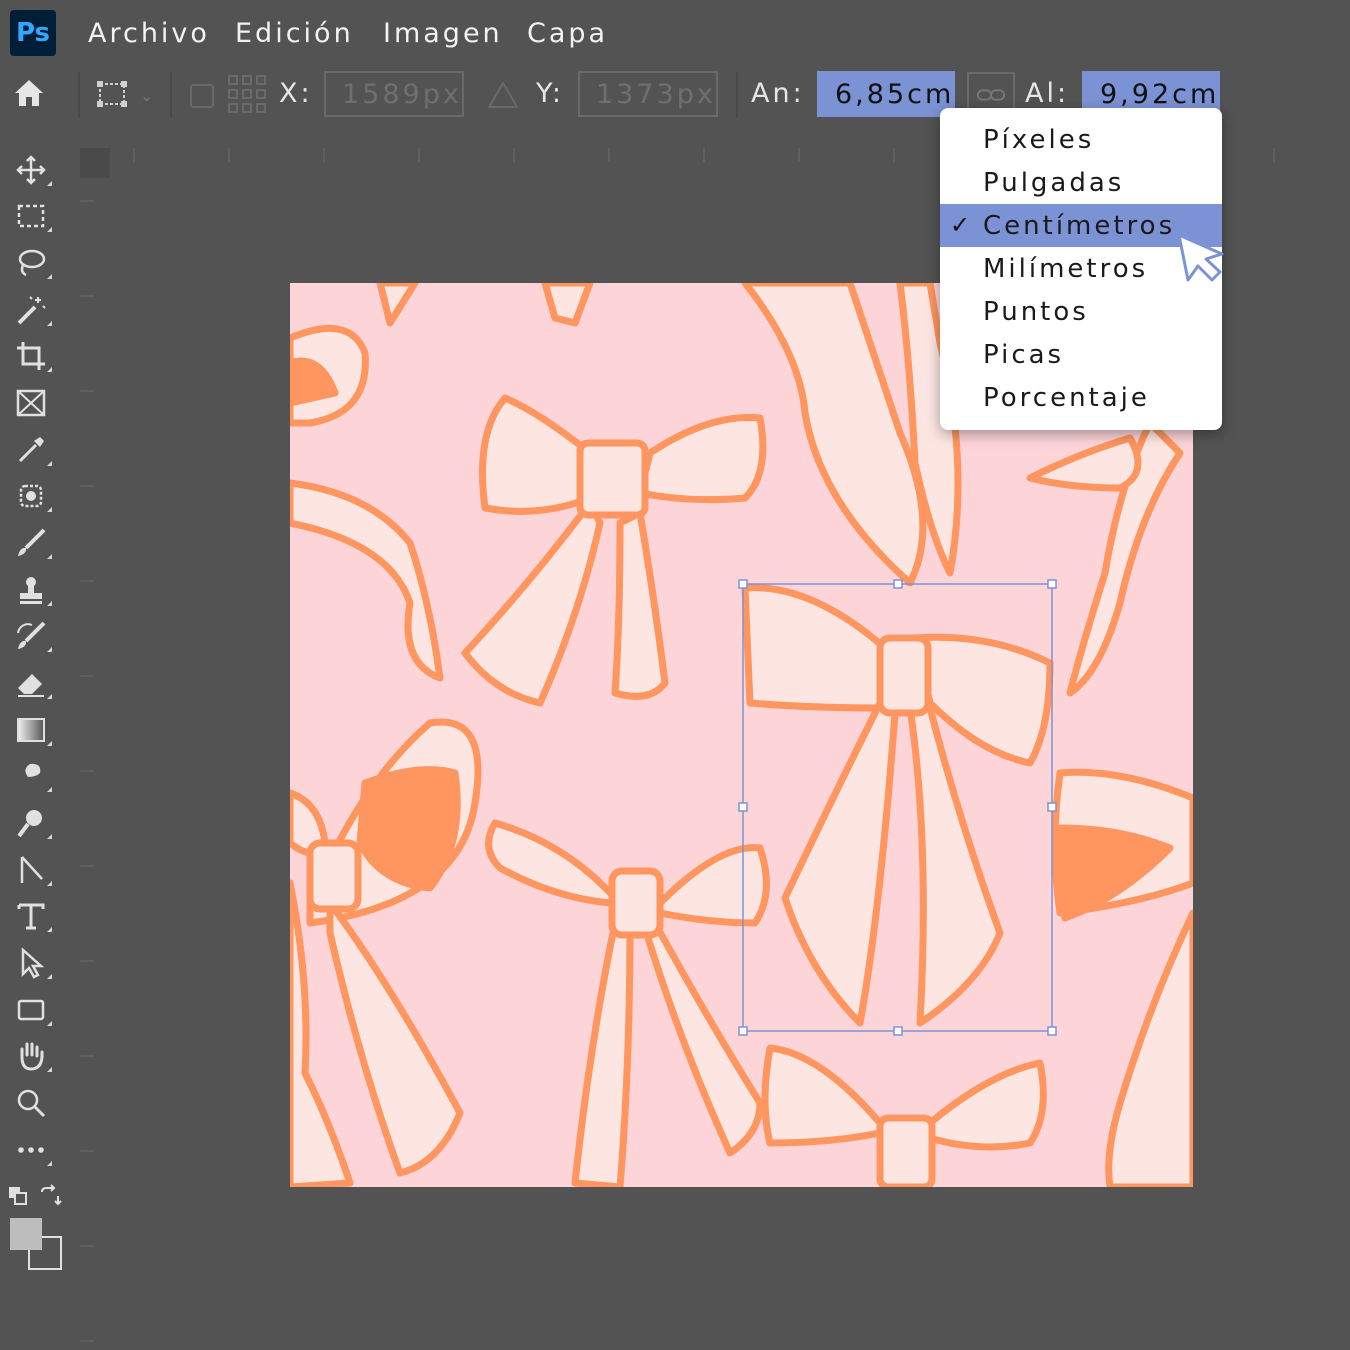 This screenshot has width=1350, height=1350. I want to click on more-icon, so click(31, 1150).